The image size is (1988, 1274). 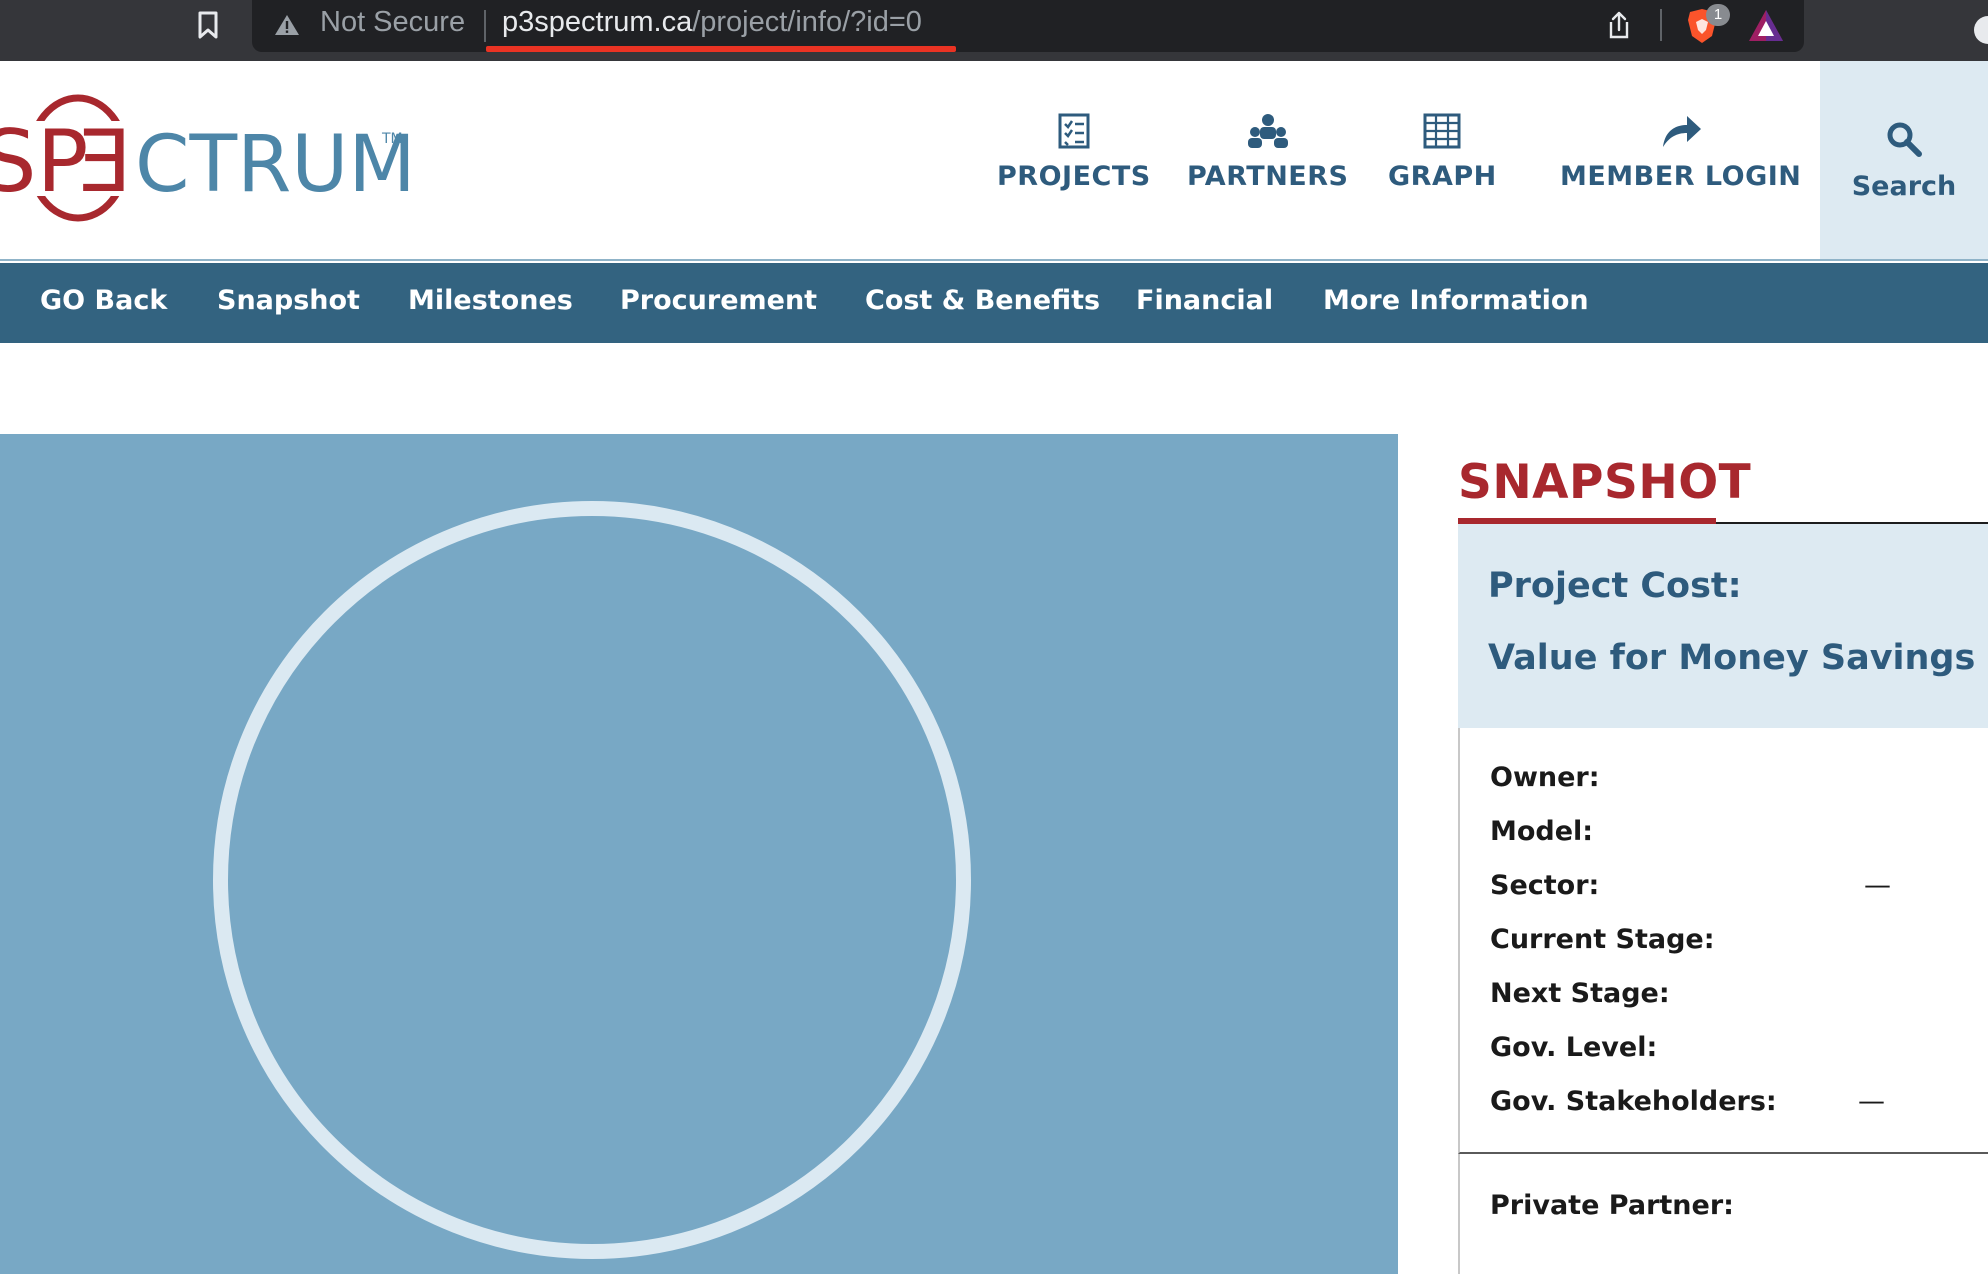 What do you see at coordinates (597, 22) in the screenshot?
I see `url-host: p3spectrum.ca` at bounding box center [597, 22].